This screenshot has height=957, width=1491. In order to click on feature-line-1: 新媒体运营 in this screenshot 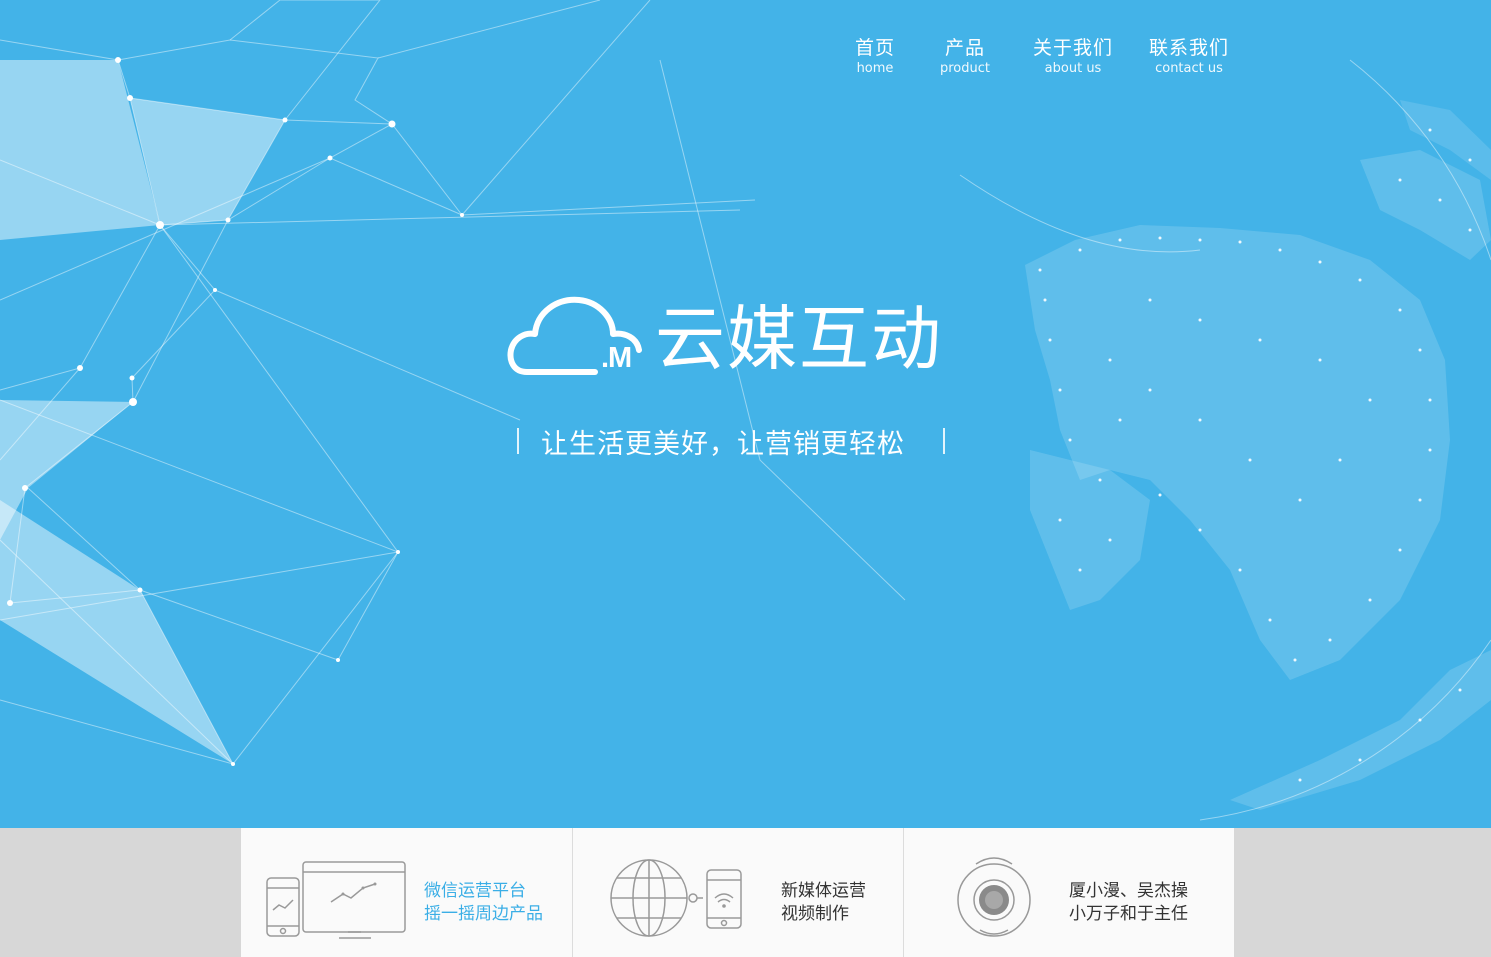, I will do `click(823, 891)`.